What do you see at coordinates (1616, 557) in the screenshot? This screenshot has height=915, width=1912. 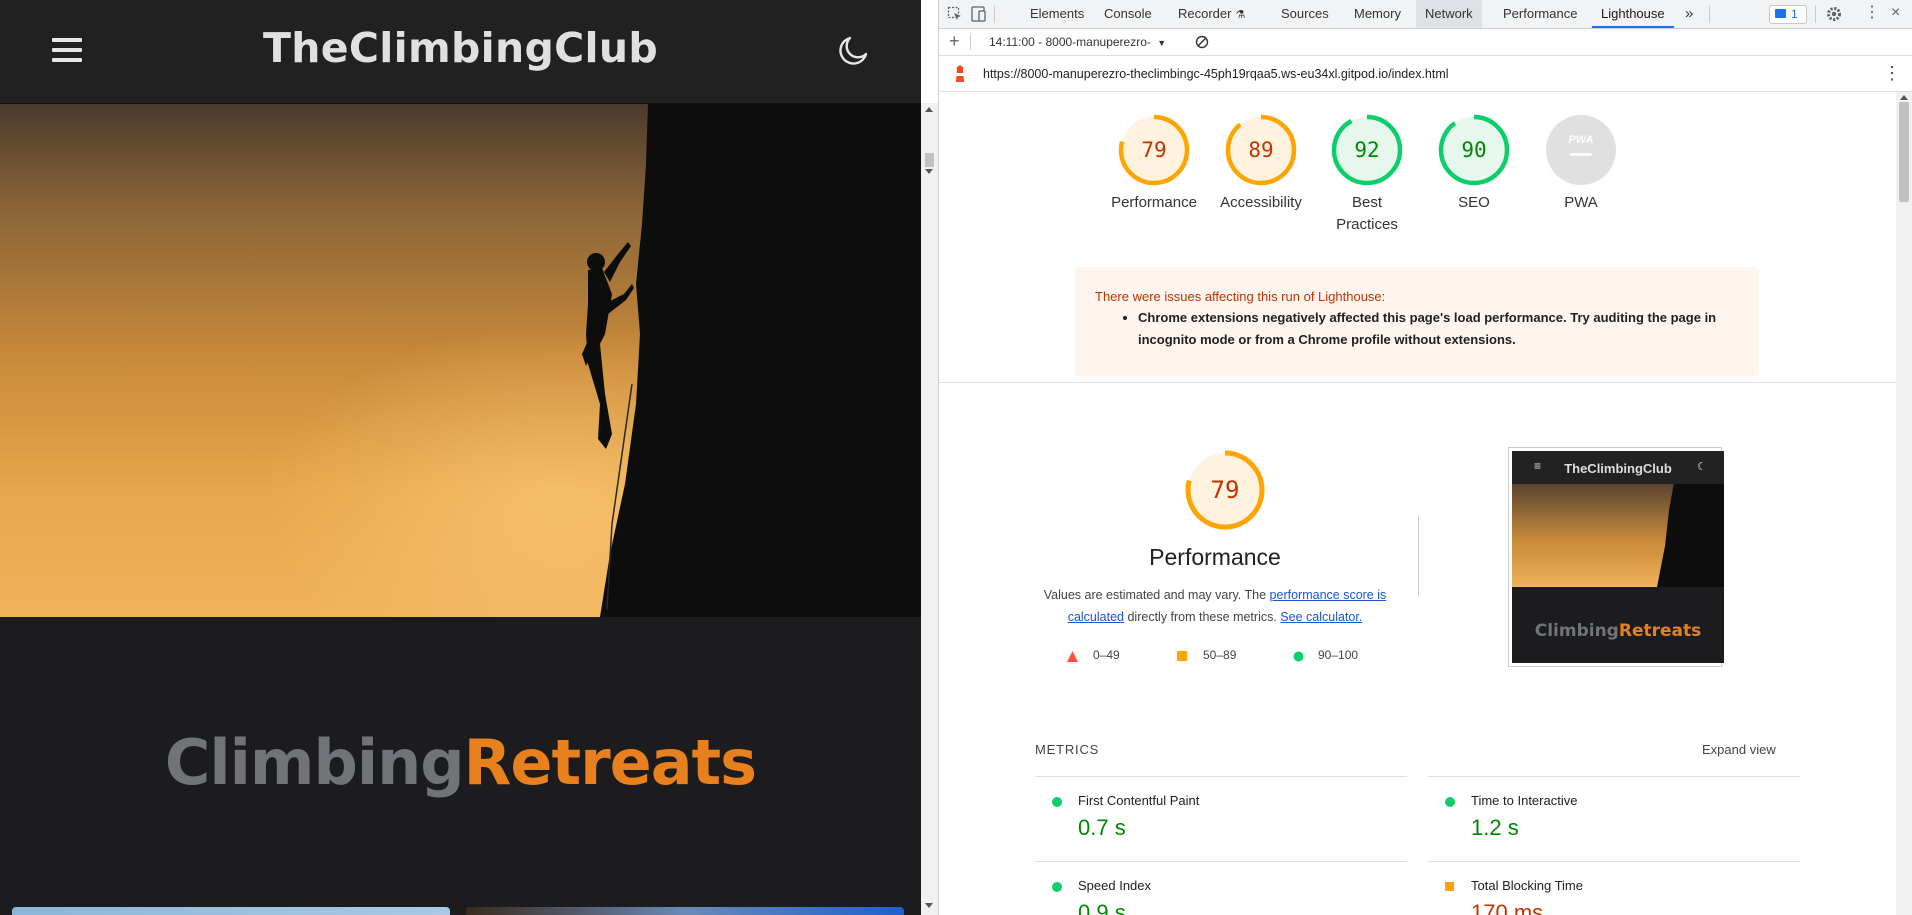 I see `final-screenshot-thumbnail: ≡ TheClimbingClub ☾ ClimbingRetreats` at bounding box center [1616, 557].